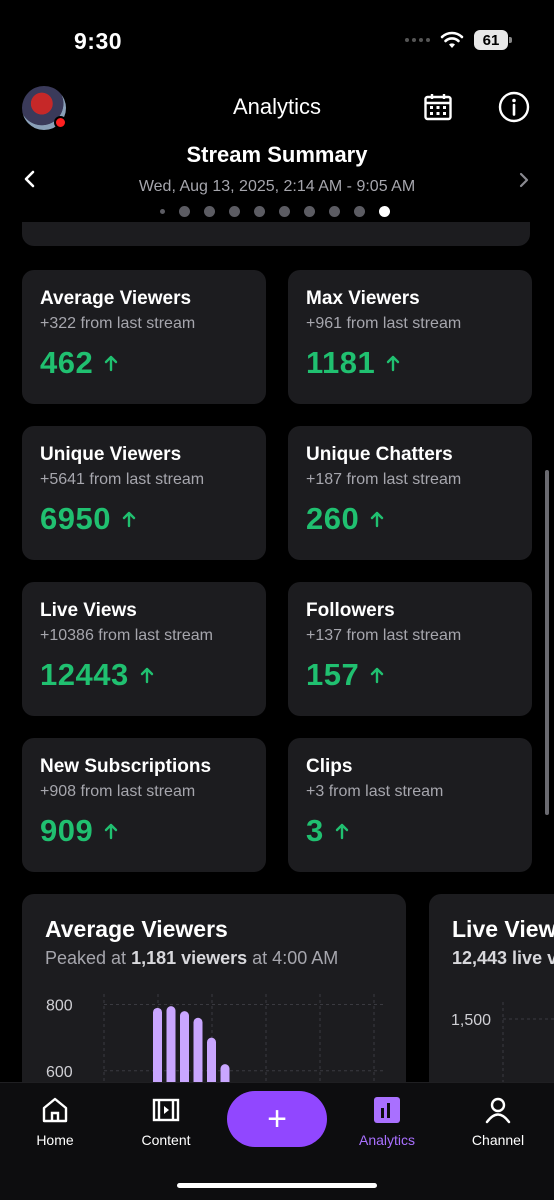  Describe the element at coordinates (59, 1072) in the screenshot. I see `y-tick-label: 600` at that location.